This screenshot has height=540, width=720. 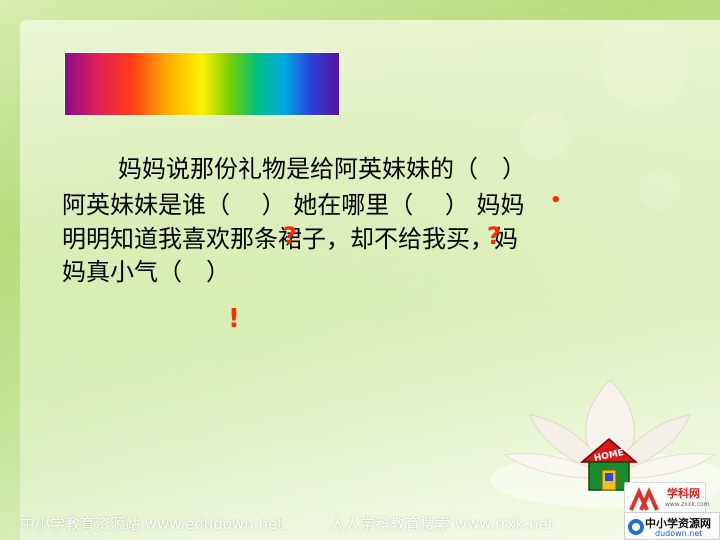 I want to click on exclamation-mark: !, so click(x=234, y=319).